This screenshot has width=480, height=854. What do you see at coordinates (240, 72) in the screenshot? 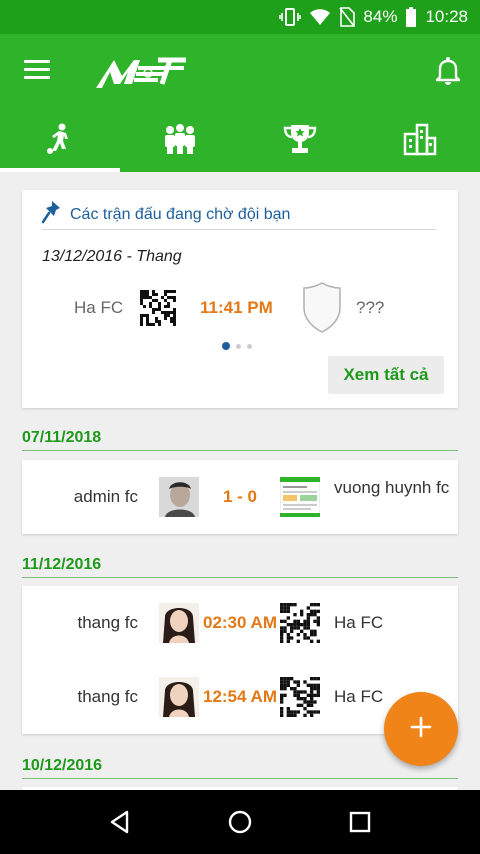
I see `app-bar` at bounding box center [240, 72].